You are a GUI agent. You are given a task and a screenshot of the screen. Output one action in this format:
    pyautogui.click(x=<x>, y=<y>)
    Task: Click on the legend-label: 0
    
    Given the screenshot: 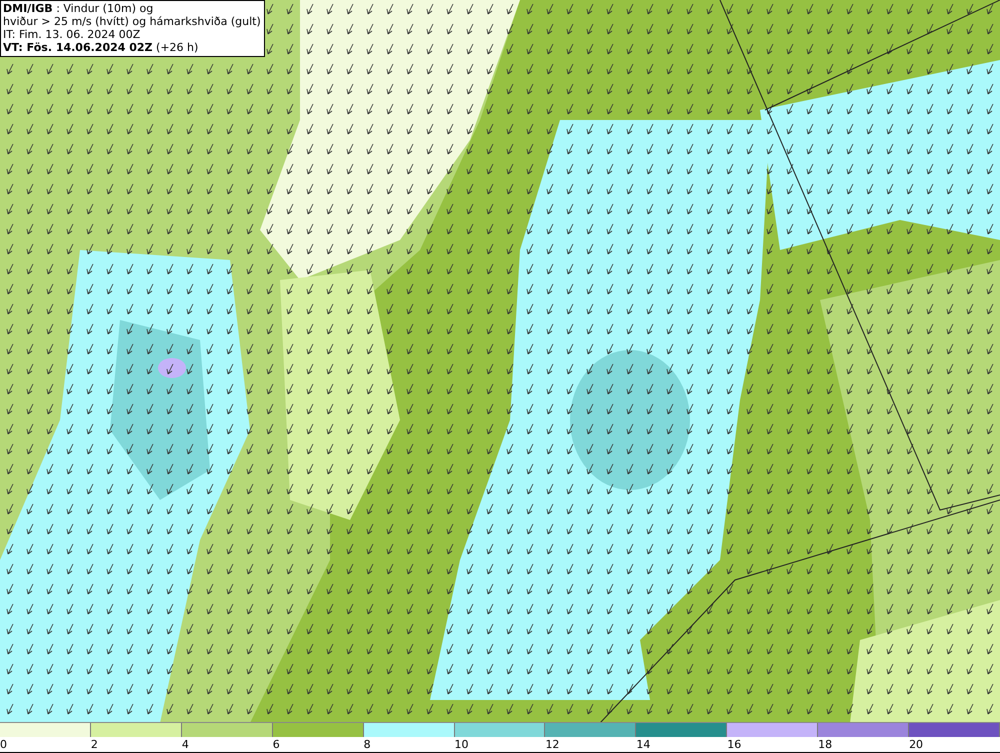 What is the action you would take?
    pyautogui.click(x=3, y=744)
    